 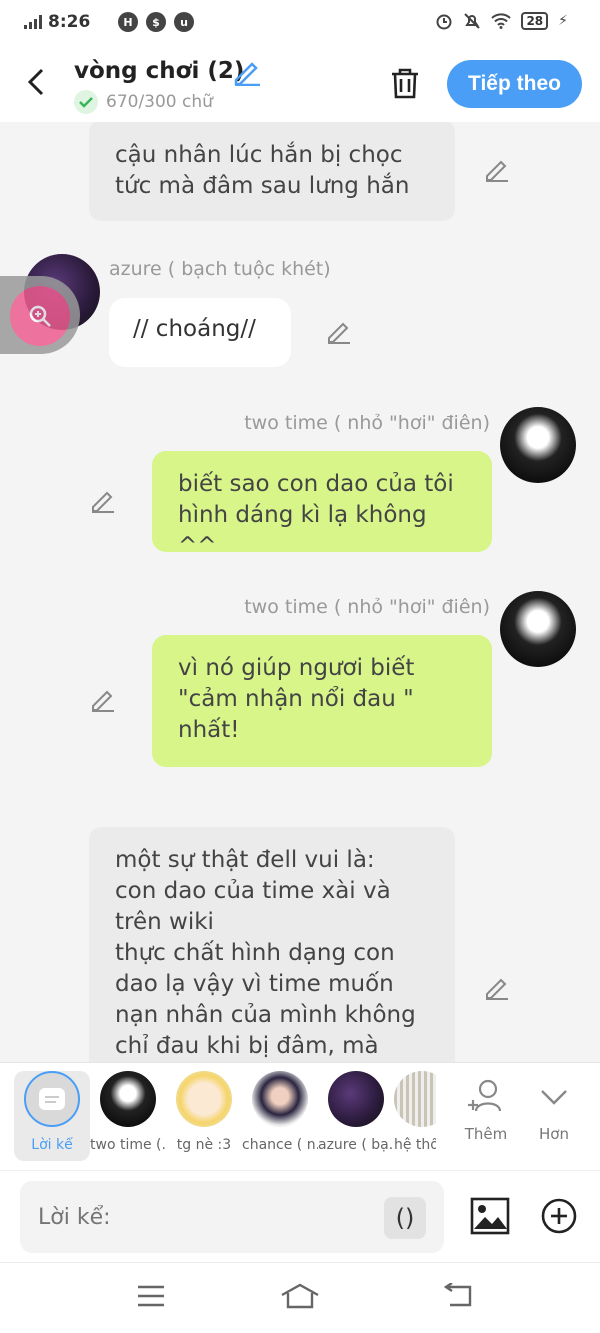 I want to click on character-label: hệ thố, so click(x=415, y=1145).